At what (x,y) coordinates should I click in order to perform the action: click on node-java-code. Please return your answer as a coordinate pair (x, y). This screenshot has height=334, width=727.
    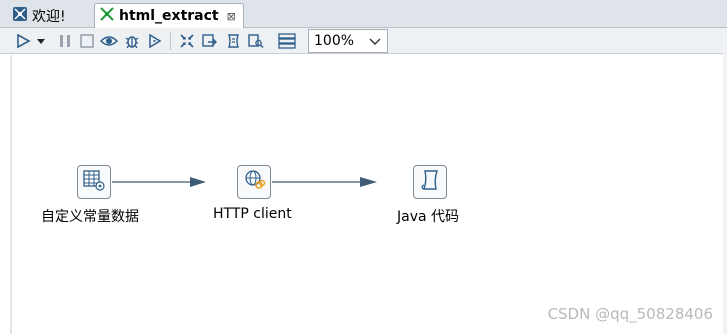
    Looking at the image, I should click on (430, 182).